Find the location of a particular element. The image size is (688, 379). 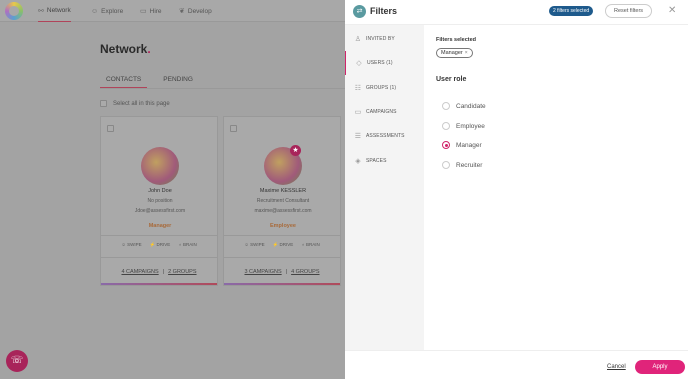

top-navbar: ⚯ Network ☺ Explore ▭ Hire ❦ Develop is located at coordinates (172, 11).